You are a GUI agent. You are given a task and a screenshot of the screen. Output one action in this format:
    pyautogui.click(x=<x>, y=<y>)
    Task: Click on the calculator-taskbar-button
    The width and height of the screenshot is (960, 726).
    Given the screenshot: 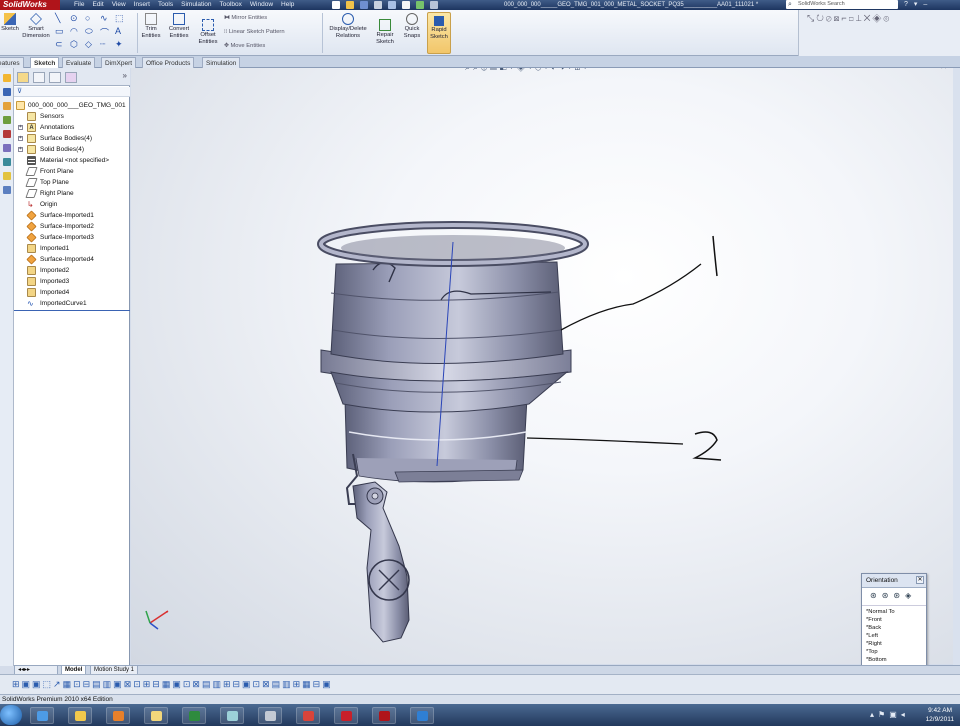 What is the action you would take?
    pyautogui.click(x=270, y=715)
    